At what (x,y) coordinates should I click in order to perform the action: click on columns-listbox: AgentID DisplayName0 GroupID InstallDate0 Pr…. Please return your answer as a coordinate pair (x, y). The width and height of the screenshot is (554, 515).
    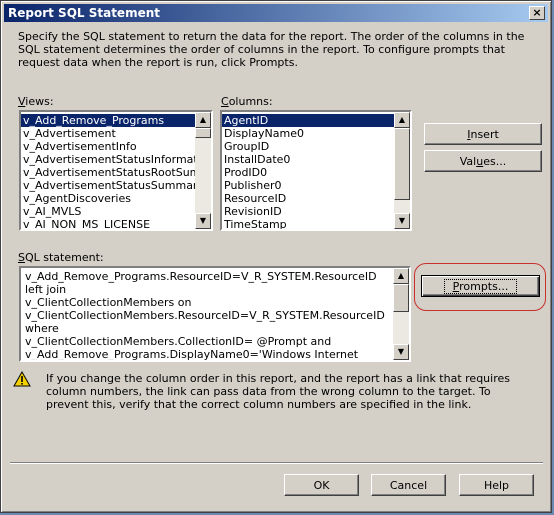
    Looking at the image, I should click on (316, 170).